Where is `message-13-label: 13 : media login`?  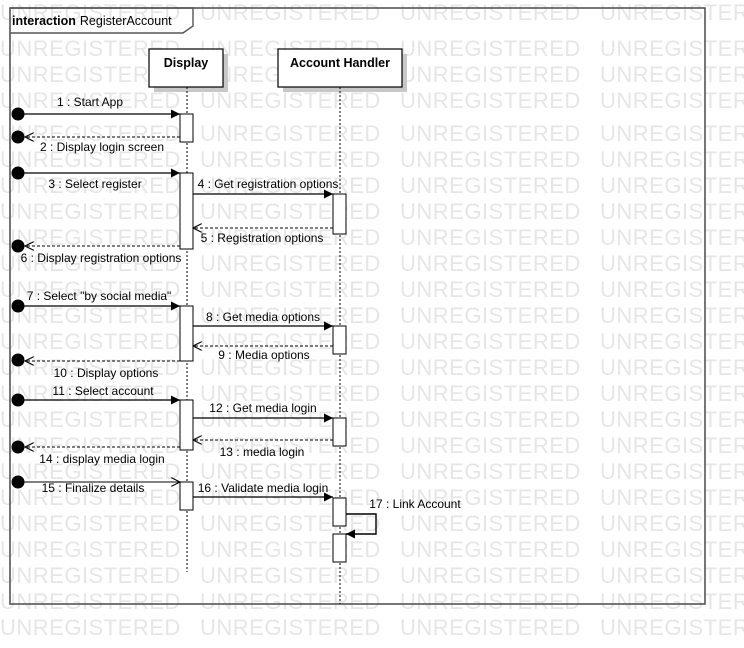 message-13-label: 13 : media login is located at coordinates (262, 452).